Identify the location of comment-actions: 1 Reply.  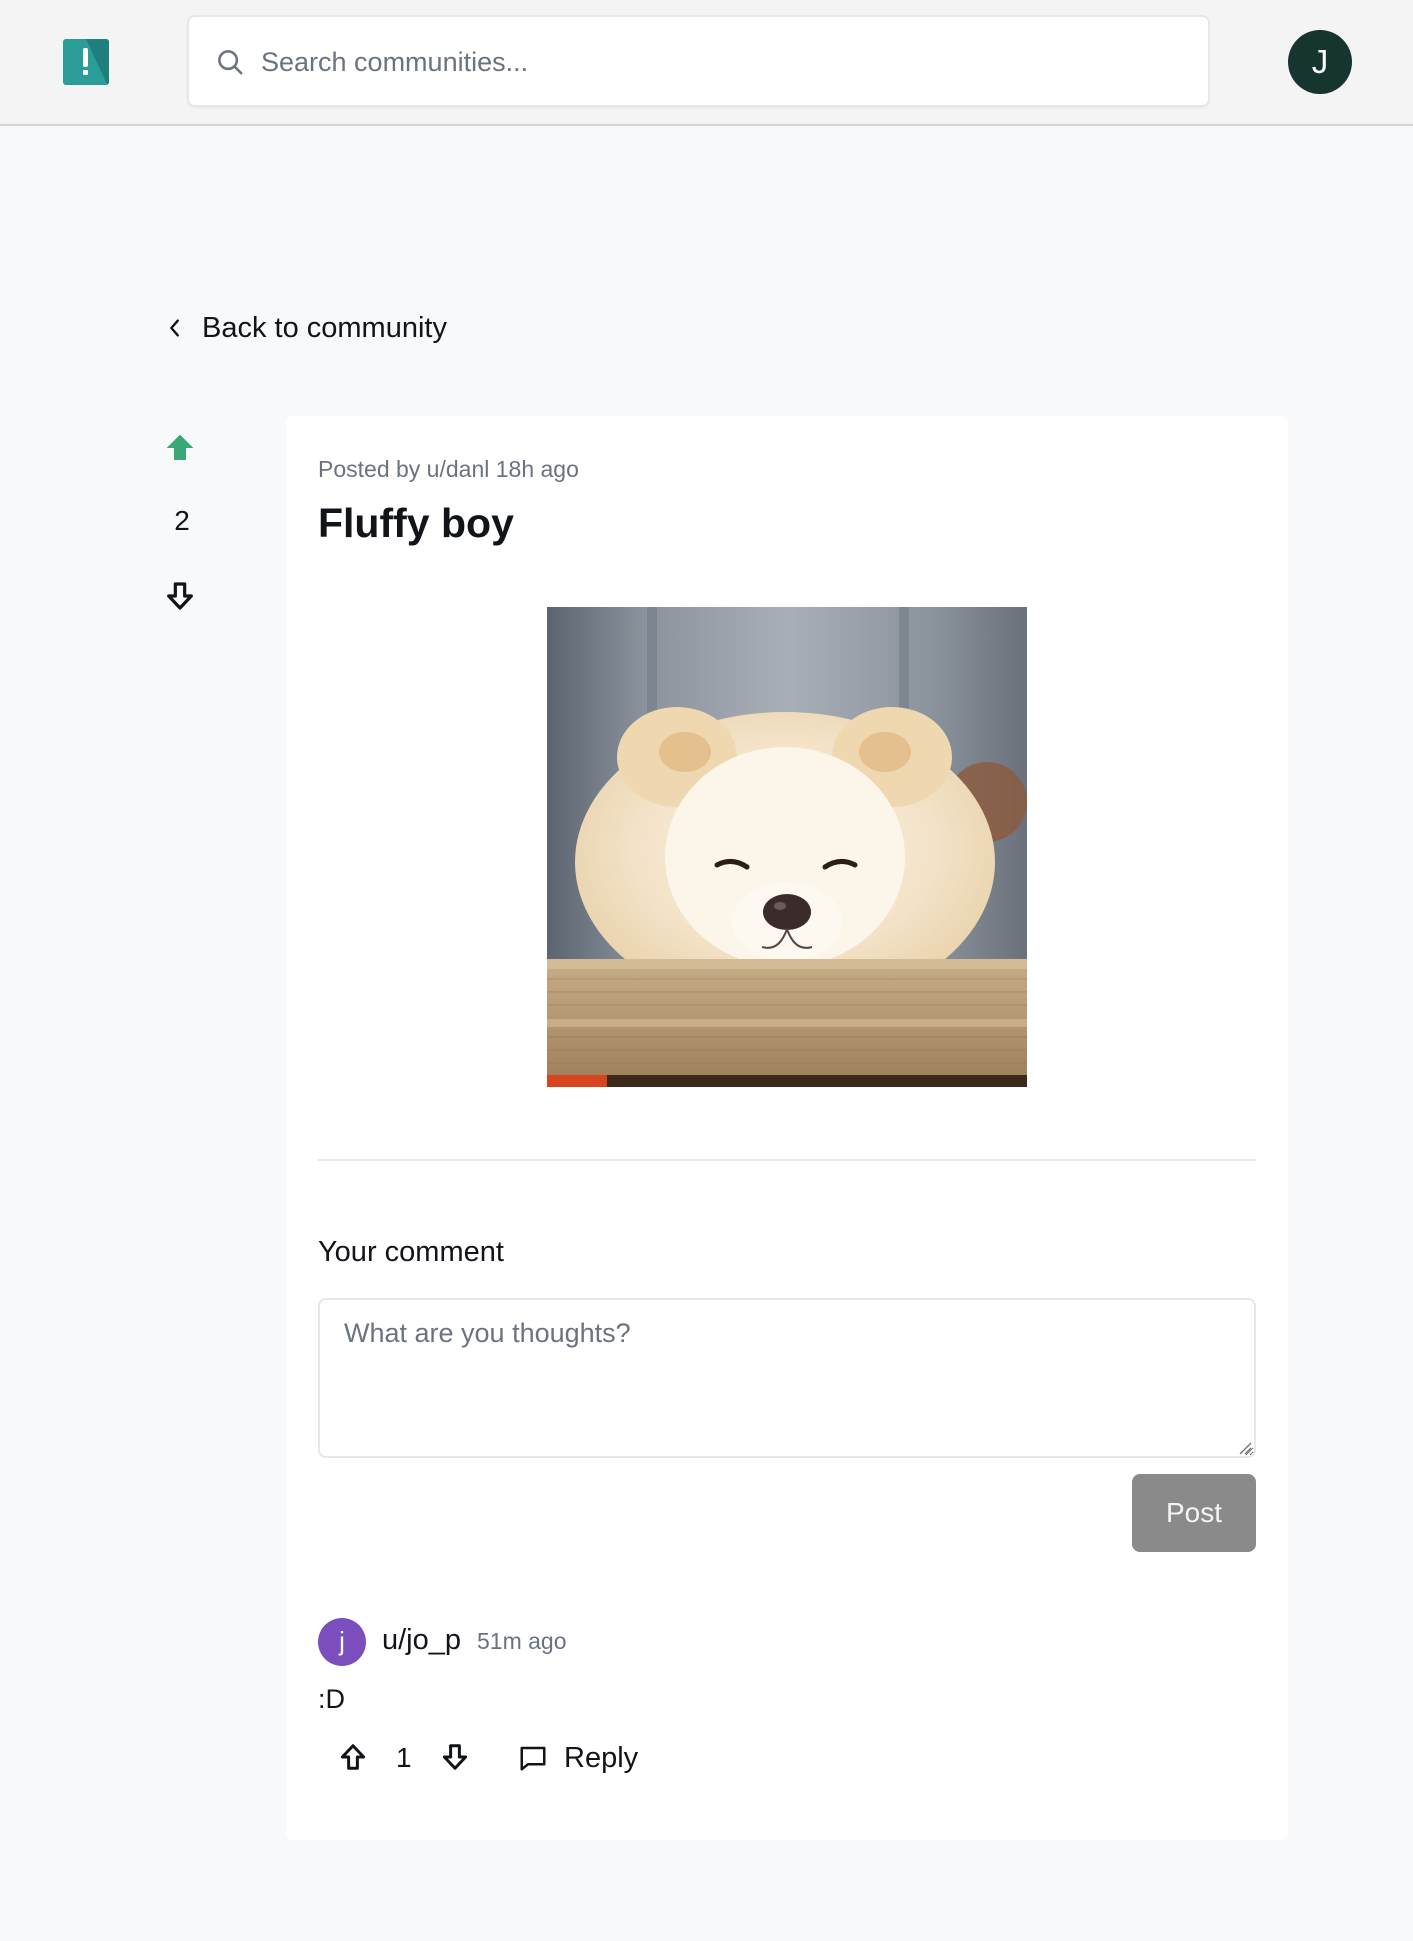
(538, 1758).